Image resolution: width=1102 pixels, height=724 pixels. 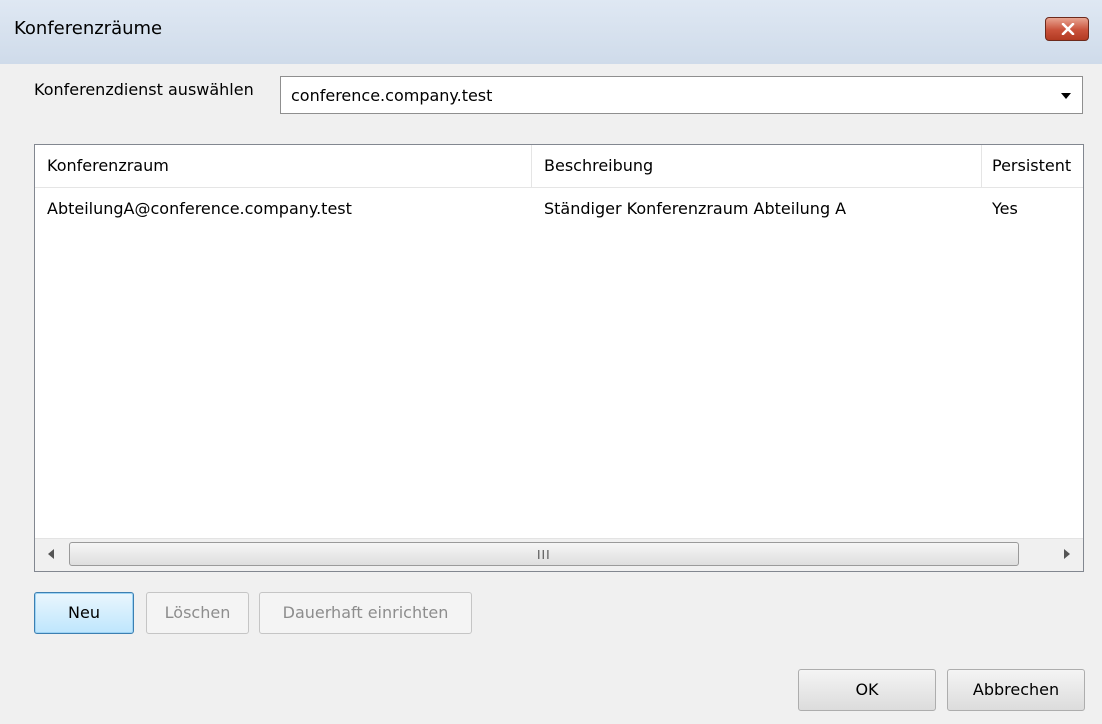 What do you see at coordinates (1067, 554) in the screenshot?
I see `arrow-right-icon` at bounding box center [1067, 554].